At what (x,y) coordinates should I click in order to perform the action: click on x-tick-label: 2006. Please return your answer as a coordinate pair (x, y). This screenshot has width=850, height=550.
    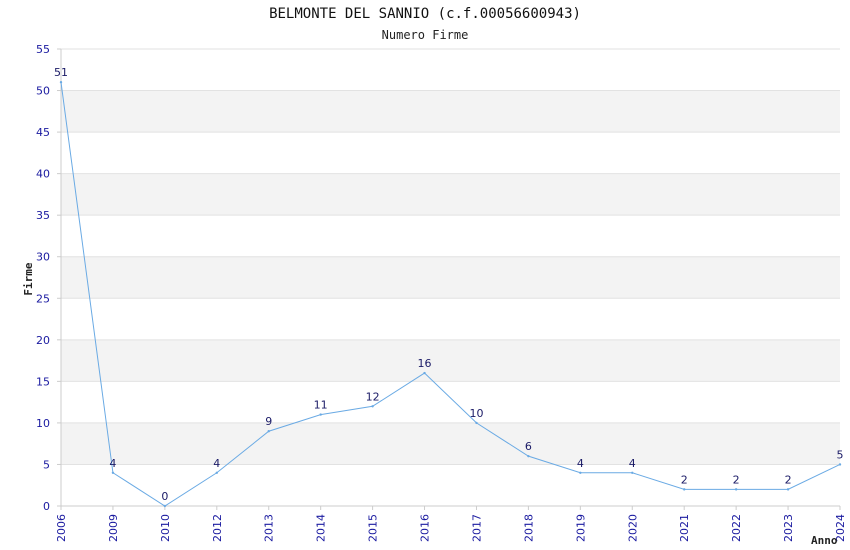
    Looking at the image, I should click on (61, 528).